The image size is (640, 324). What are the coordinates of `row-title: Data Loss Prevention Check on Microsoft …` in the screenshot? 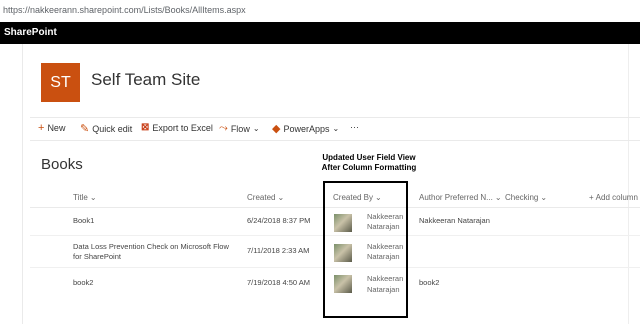 It's located at (155, 252).